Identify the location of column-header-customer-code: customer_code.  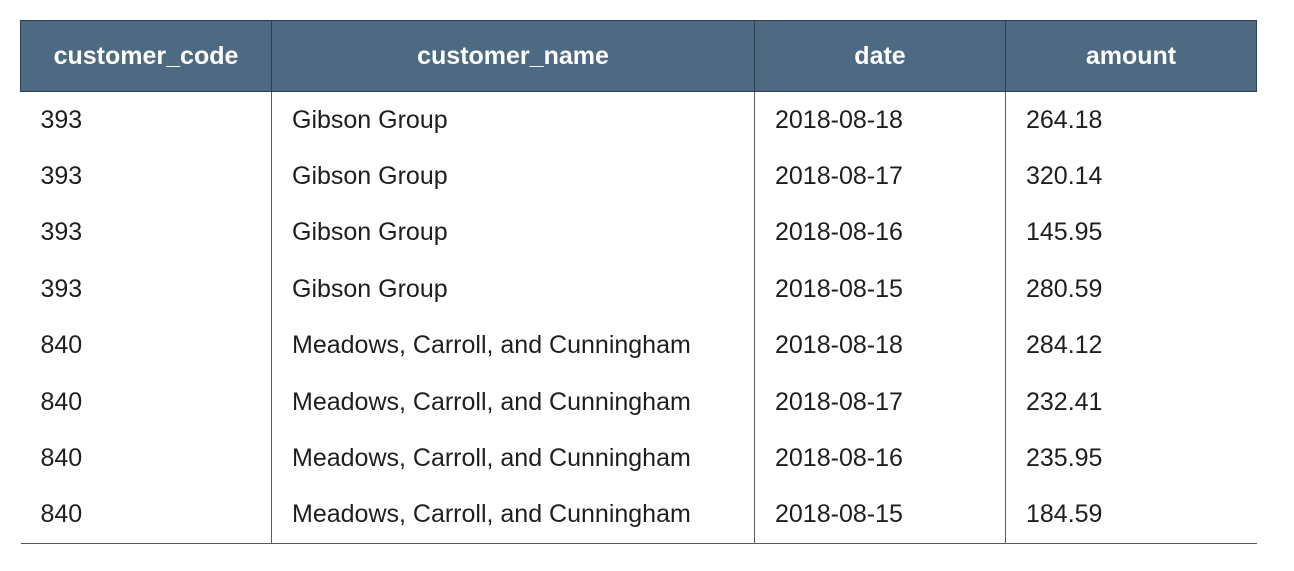
(146, 56).